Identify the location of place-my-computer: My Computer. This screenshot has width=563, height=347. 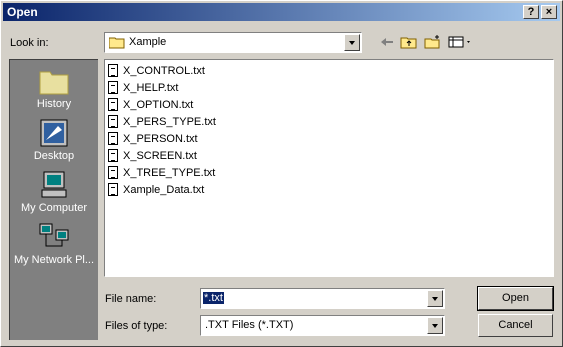
(54, 194).